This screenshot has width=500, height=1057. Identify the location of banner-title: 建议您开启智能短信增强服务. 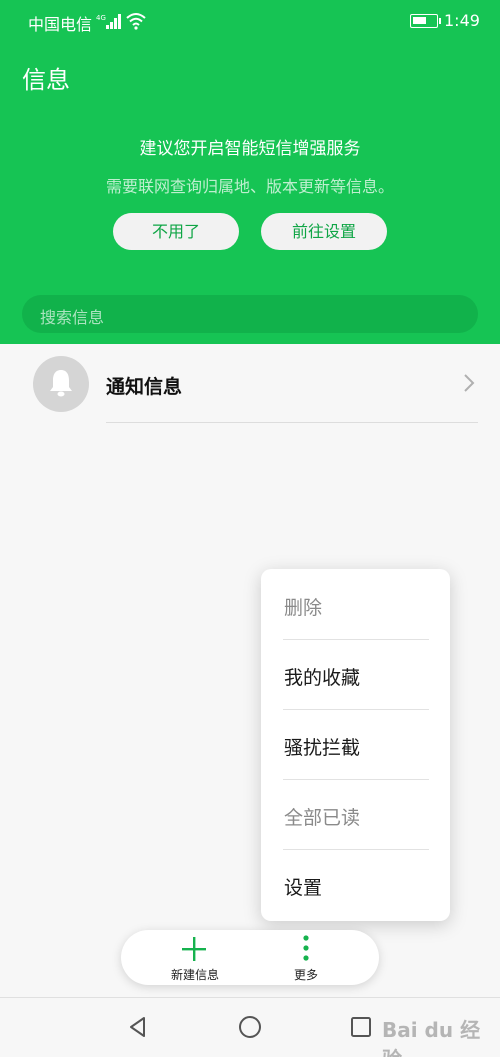
(250, 149).